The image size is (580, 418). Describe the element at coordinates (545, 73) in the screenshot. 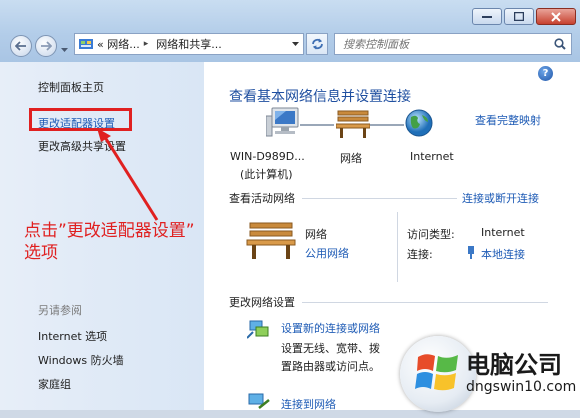

I see `help-icon: ?` at that location.